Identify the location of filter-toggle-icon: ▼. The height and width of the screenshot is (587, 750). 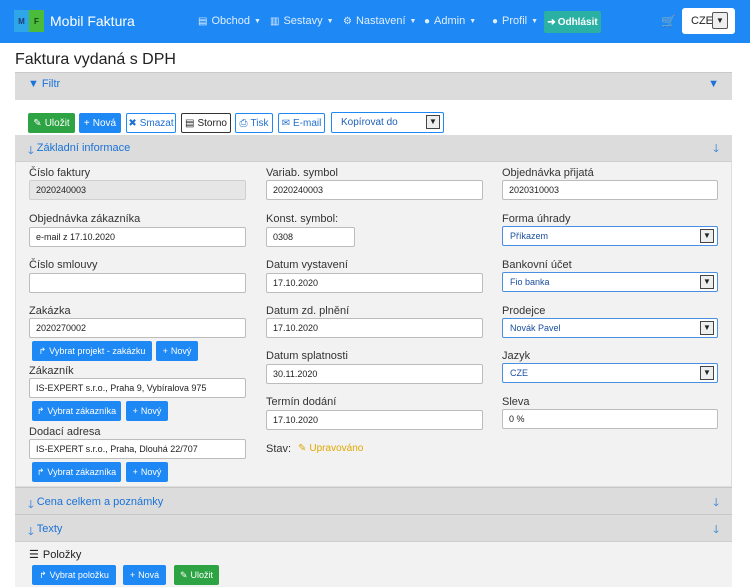
(713, 84).